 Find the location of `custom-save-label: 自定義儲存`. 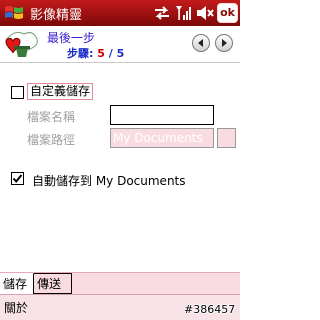

custom-save-label: 自定義儲存 is located at coordinates (60, 91).